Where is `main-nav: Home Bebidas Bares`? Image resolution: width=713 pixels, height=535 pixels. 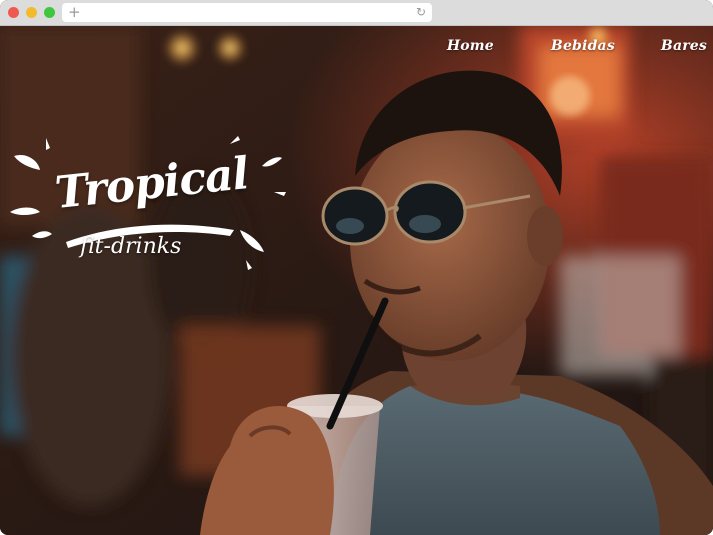 main-nav: Home Bebidas Bares is located at coordinates (577, 46).